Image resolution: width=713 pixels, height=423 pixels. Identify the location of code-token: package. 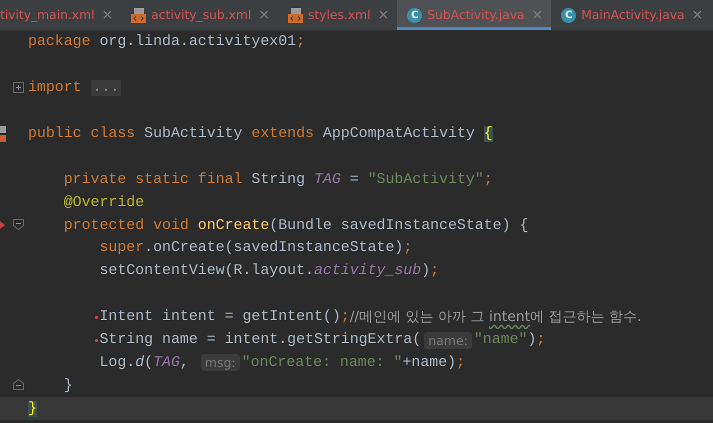
(60, 42).